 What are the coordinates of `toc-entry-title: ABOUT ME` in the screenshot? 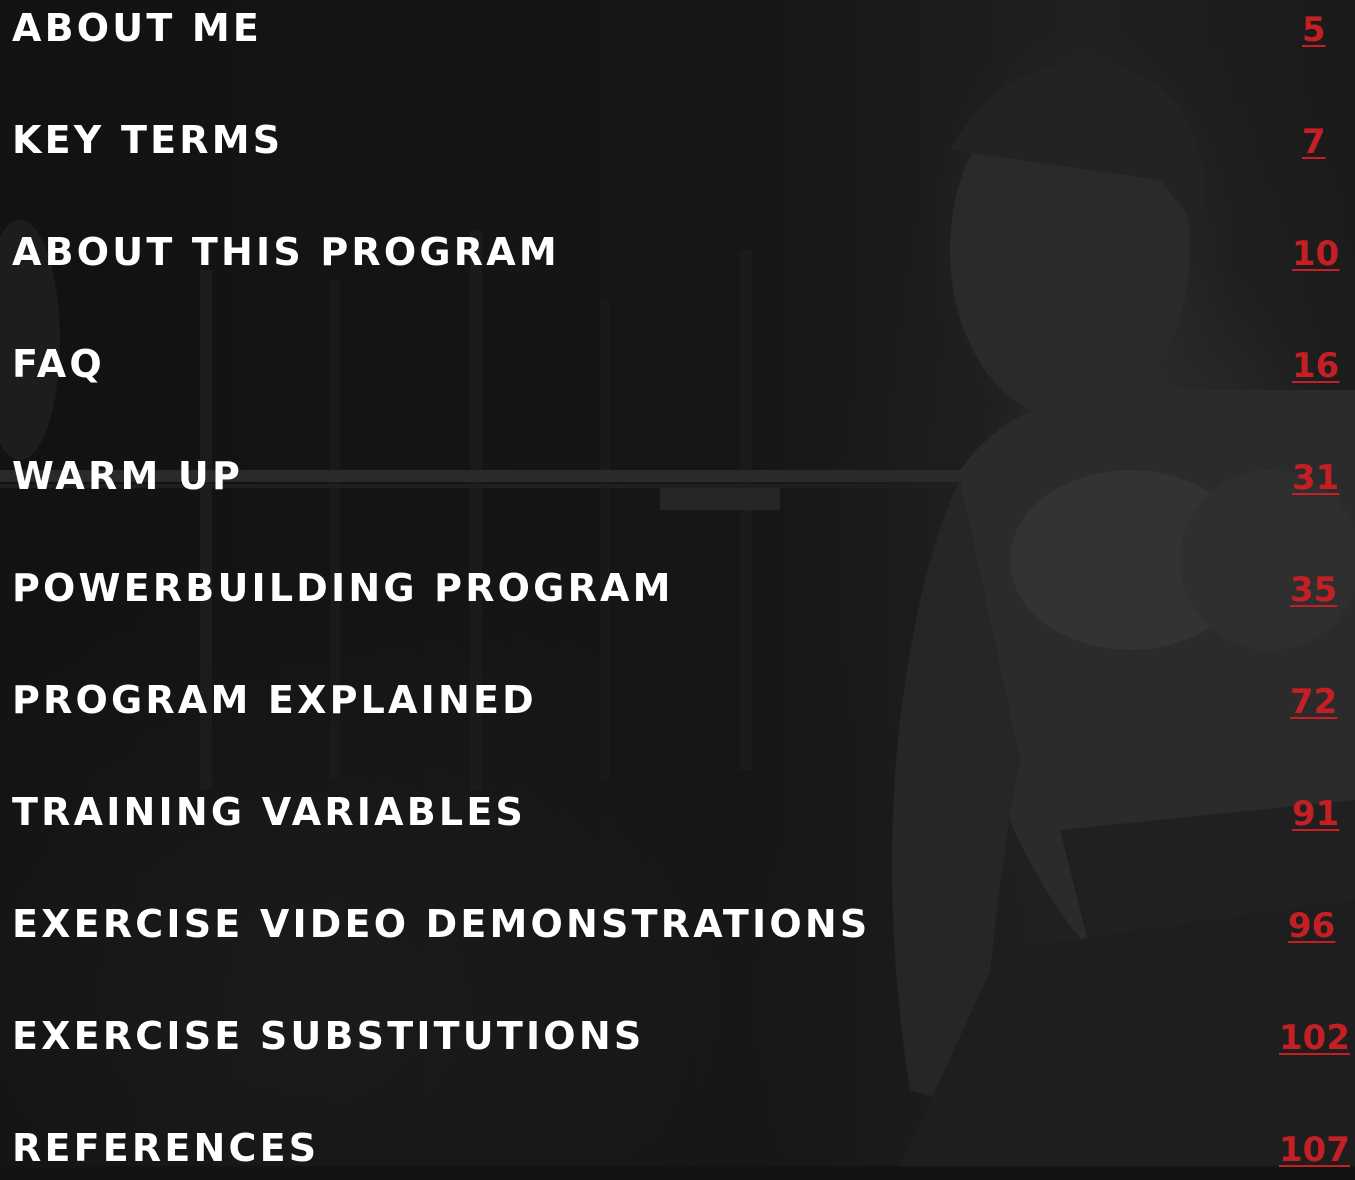 It's located at (137, 28).